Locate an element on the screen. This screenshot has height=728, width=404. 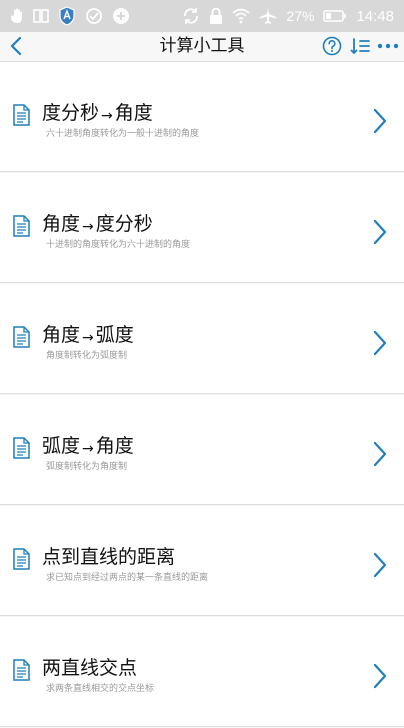
item-title-text: 点到直线的距离 is located at coordinates (109, 557).